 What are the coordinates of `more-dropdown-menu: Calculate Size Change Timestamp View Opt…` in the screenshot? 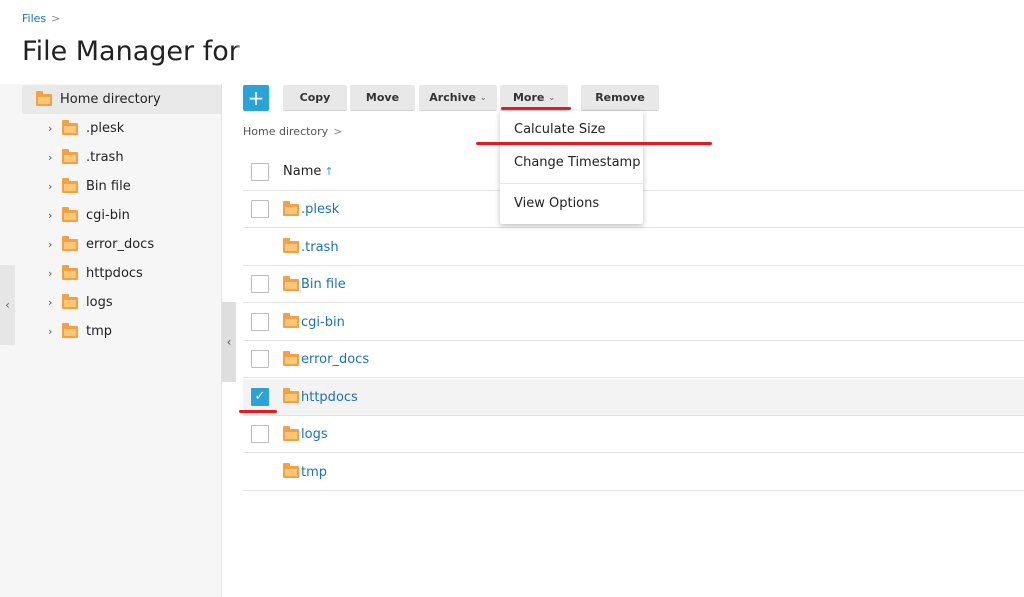 It's located at (571, 167).